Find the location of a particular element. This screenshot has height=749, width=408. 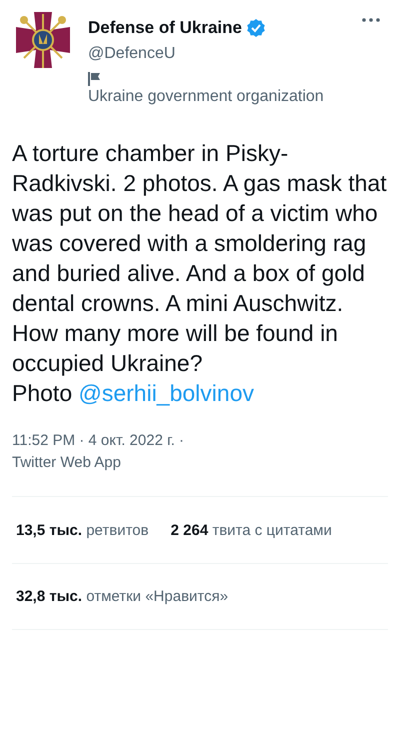

stat-link: 32,8 тыс. отметки «Нравится» is located at coordinates (122, 596).